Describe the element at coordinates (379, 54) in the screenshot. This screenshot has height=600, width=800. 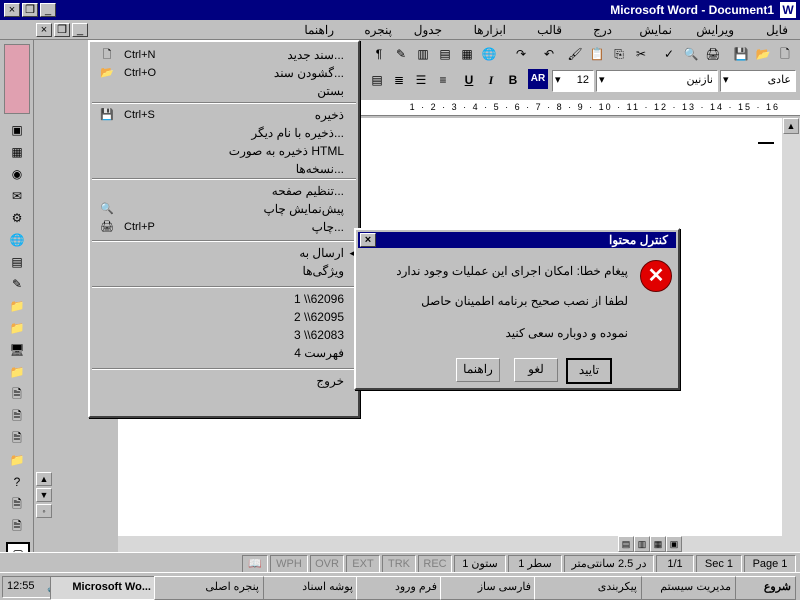
I see `show-hide-icon: ¶` at that location.